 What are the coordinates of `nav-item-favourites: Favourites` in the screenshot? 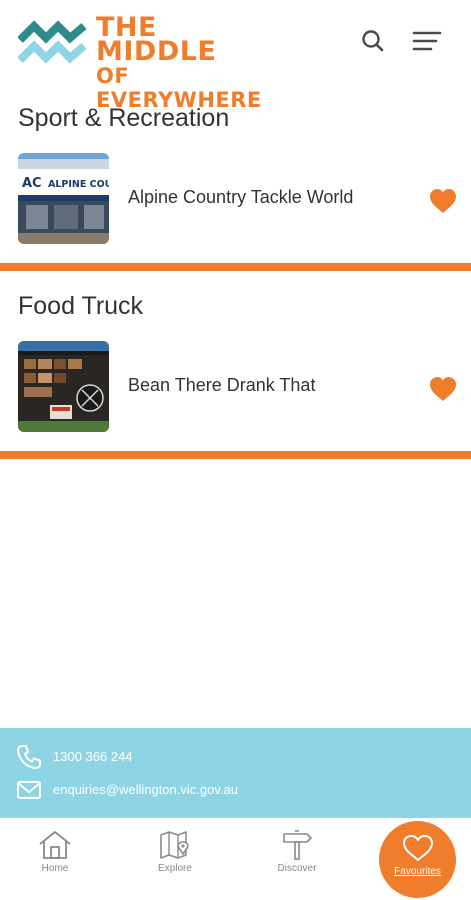 It's located at (417, 859).